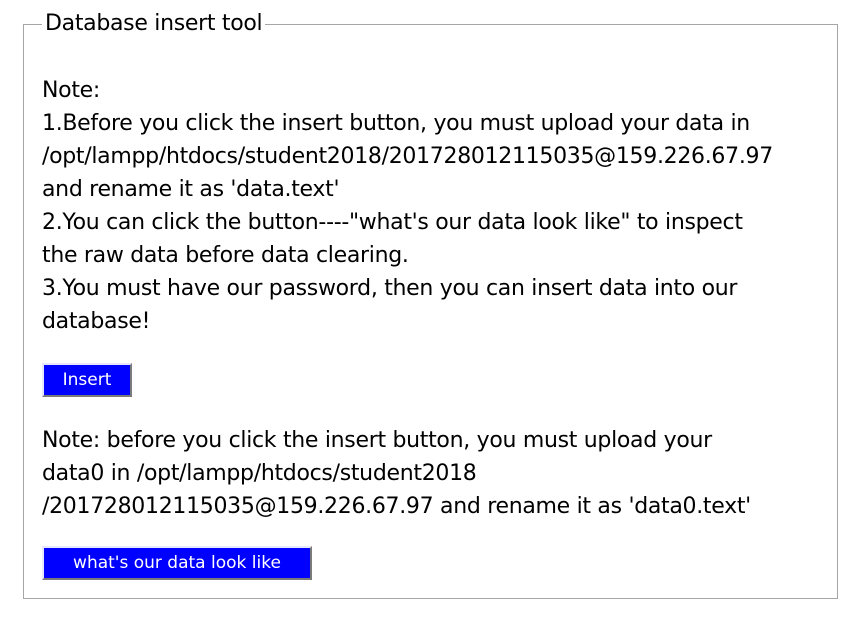 The height and width of the screenshot is (623, 861). Describe the element at coordinates (177, 563) in the screenshot. I see `view-data-button: what's our data look like` at that location.